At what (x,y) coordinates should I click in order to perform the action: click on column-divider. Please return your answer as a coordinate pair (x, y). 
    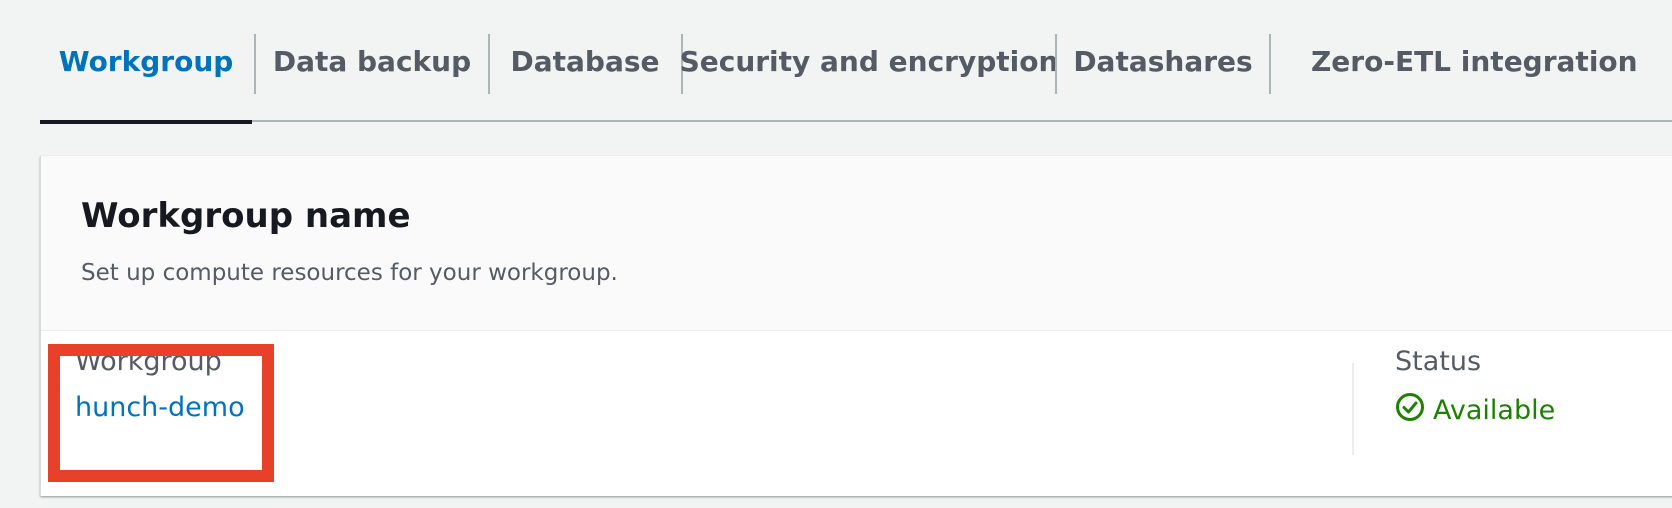
    Looking at the image, I should click on (1353, 409).